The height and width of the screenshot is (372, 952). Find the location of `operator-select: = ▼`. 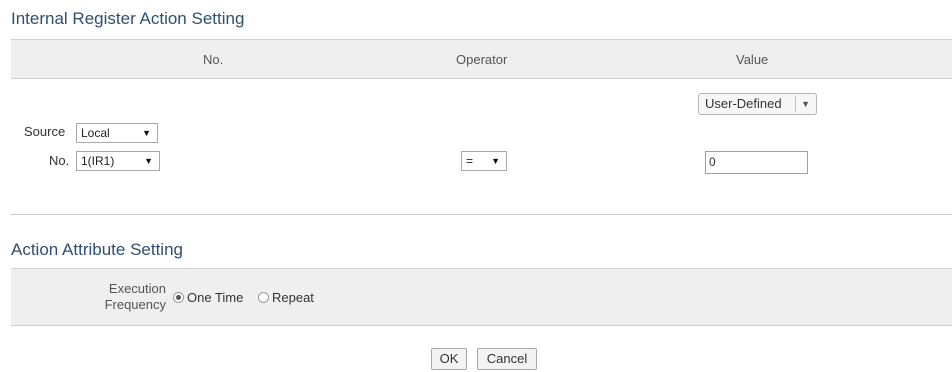

operator-select: = ▼ is located at coordinates (484, 161).